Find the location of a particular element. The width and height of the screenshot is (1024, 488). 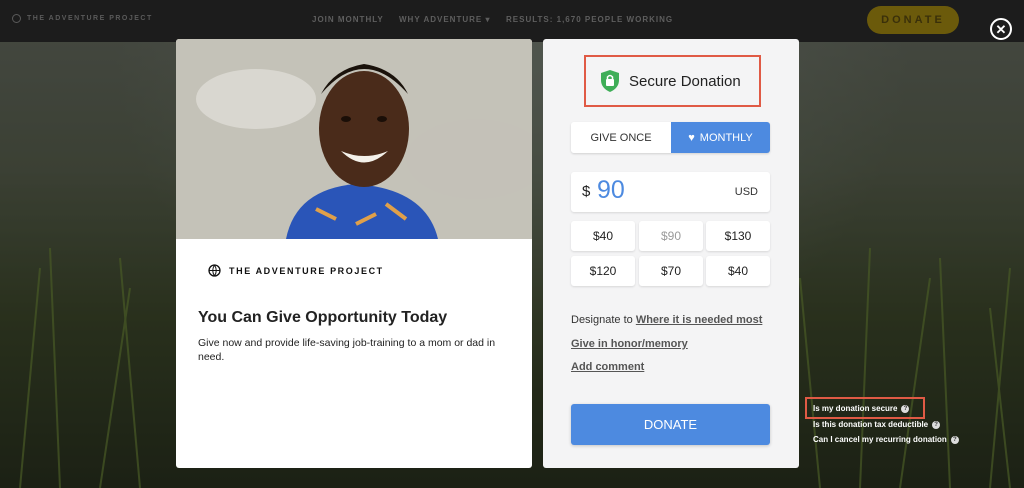

faq-link: Is this donation tax deductible ? is located at coordinates (877, 424).